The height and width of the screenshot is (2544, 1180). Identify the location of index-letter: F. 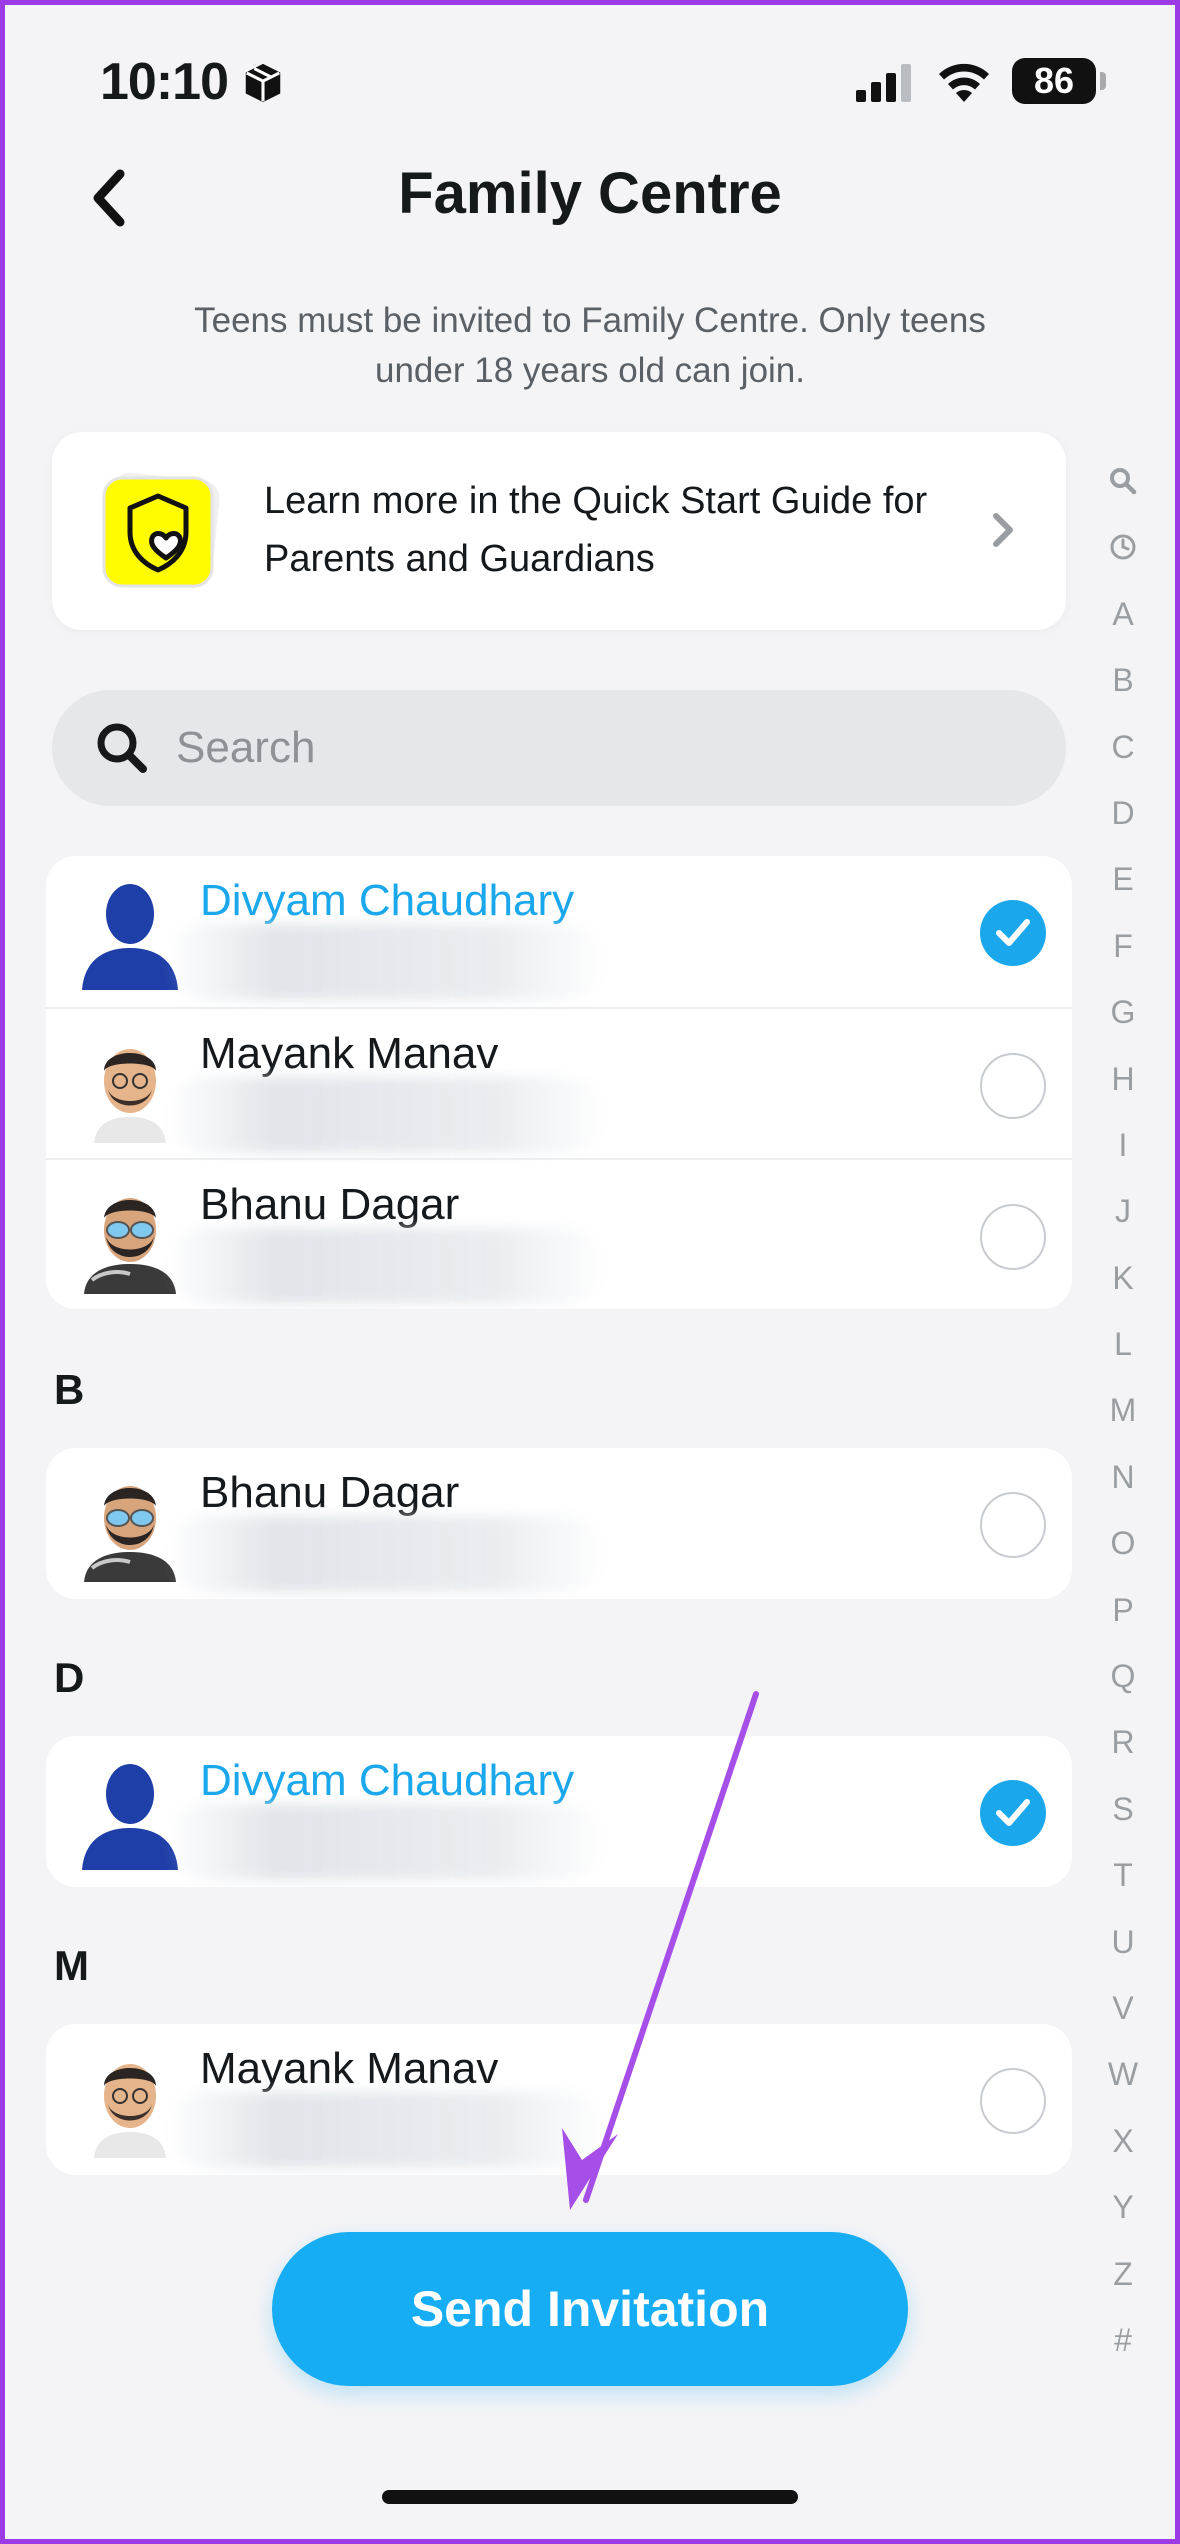
(1123, 946).